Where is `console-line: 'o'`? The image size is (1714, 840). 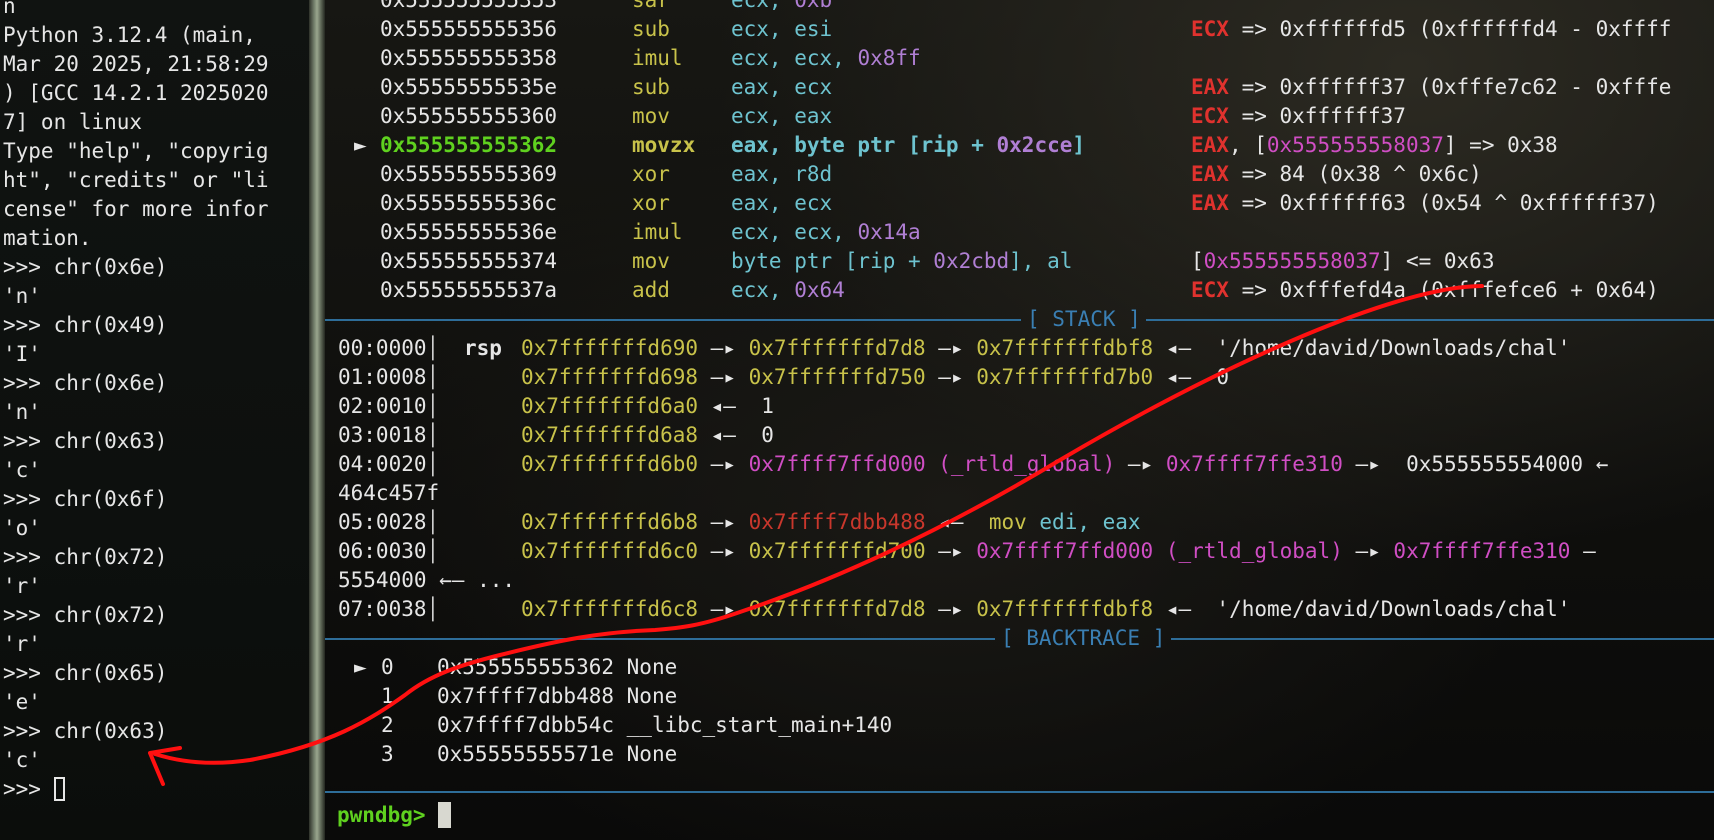
console-line: 'o' is located at coordinates (22, 528).